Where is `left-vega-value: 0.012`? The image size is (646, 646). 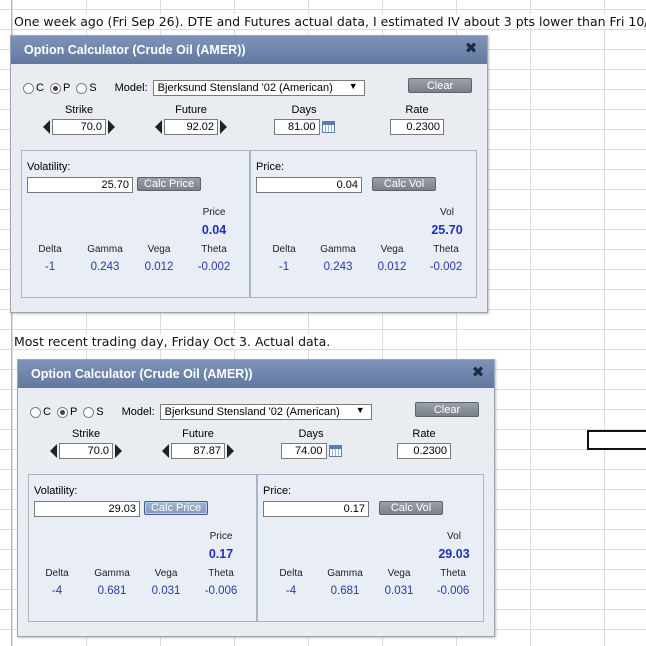 left-vega-value: 0.012 is located at coordinates (159, 267).